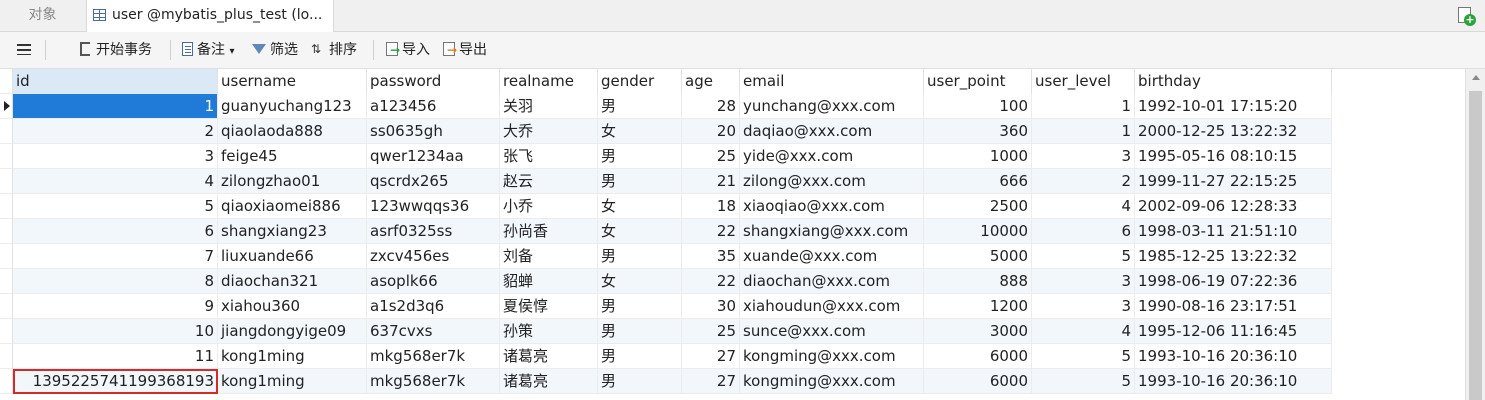  What do you see at coordinates (832, 131) in the screenshot?
I see `table-cell-email: daqiao@xxx.com` at bounding box center [832, 131].